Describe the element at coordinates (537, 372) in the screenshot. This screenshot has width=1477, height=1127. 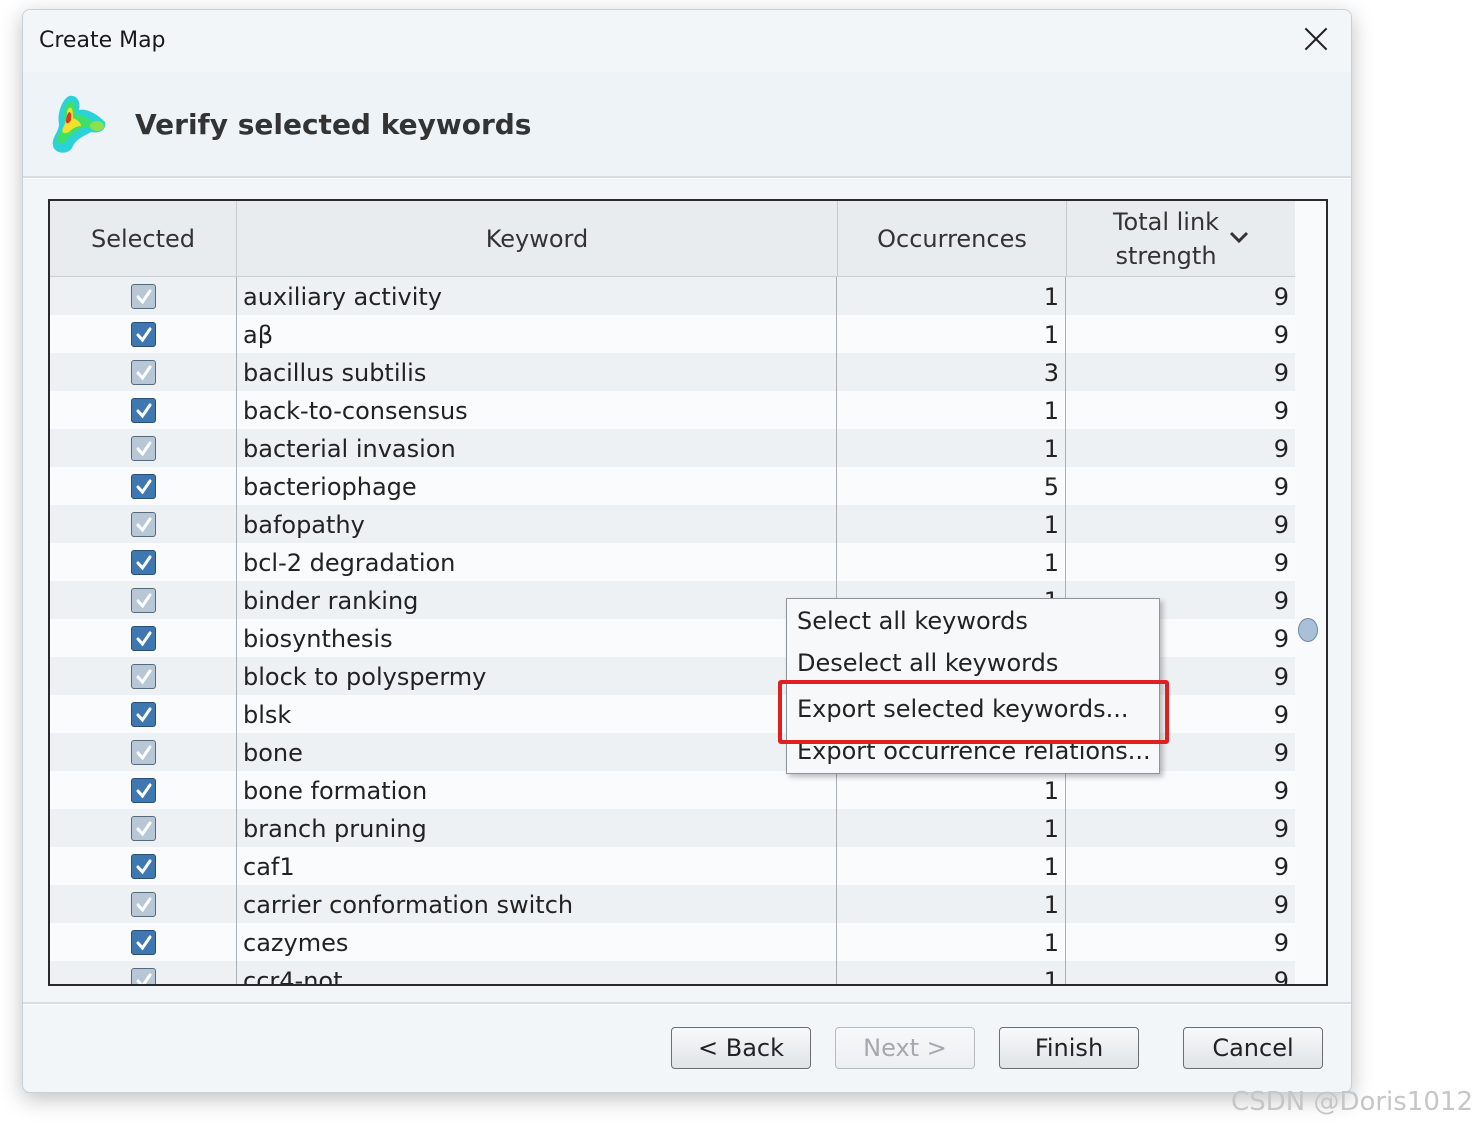
I see `keyword-cell: bacillus subtilis` at that location.